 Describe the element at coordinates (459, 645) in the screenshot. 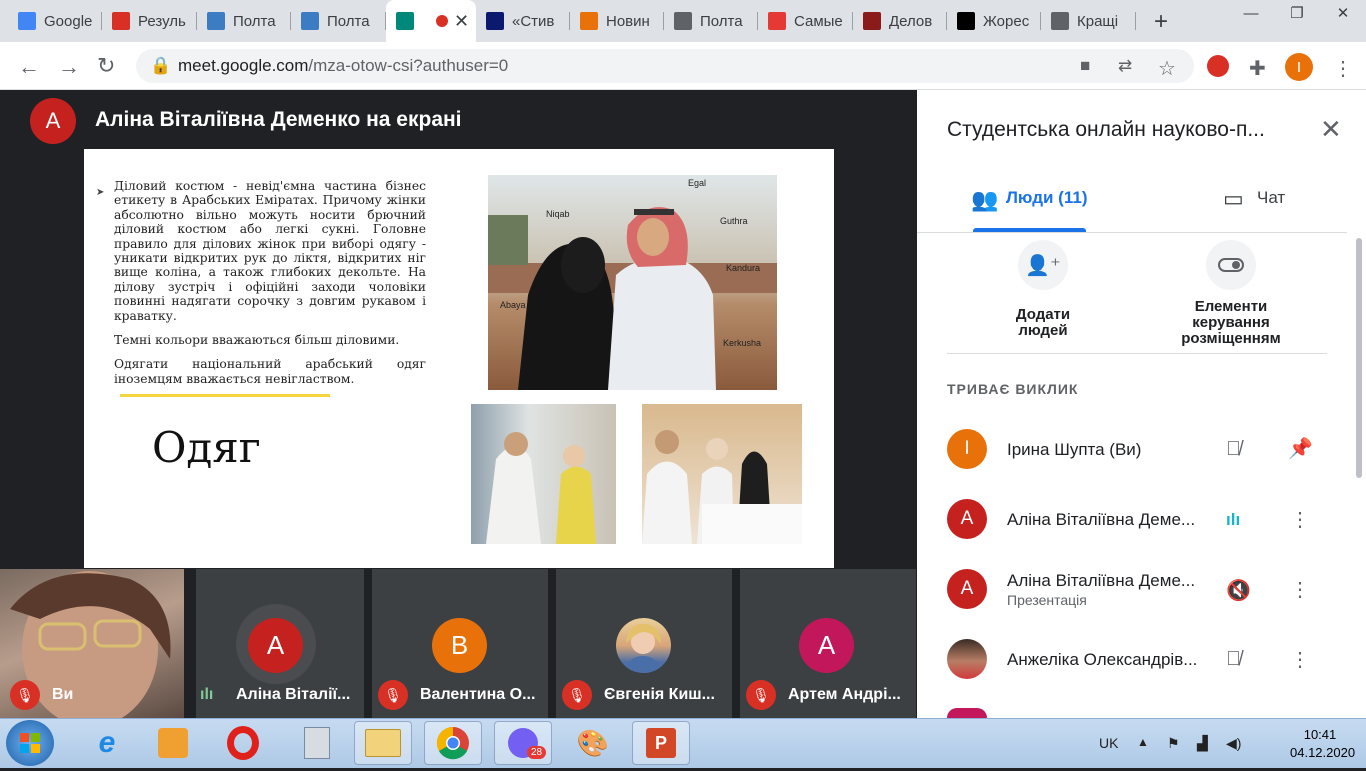

I see `participant-avatar: B` at that location.